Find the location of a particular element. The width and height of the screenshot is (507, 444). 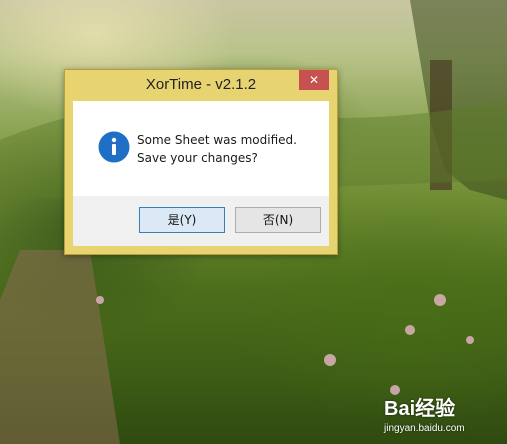

baidu-watermark: Bai经验 jingyan.baidu.com is located at coordinates (424, 413).